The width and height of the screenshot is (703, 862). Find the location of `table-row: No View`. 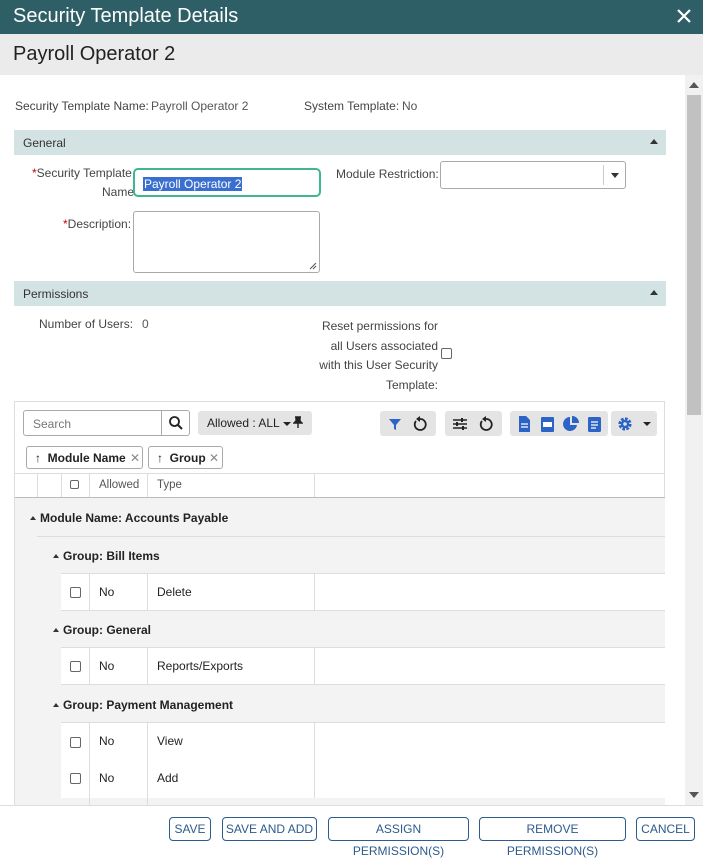

table-row: No View is located at coordinates (363, 741).